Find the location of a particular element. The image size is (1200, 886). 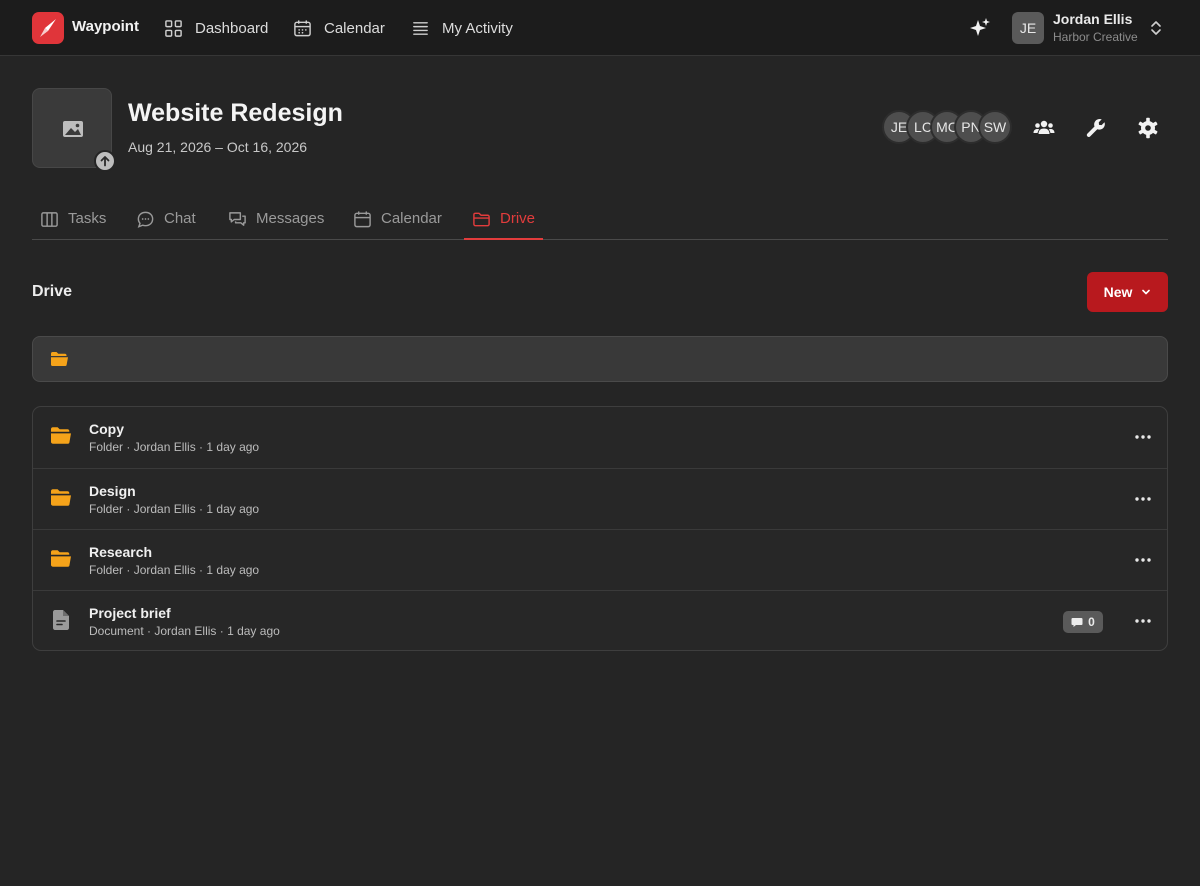

image-icon is located at coordinates (73, 129).